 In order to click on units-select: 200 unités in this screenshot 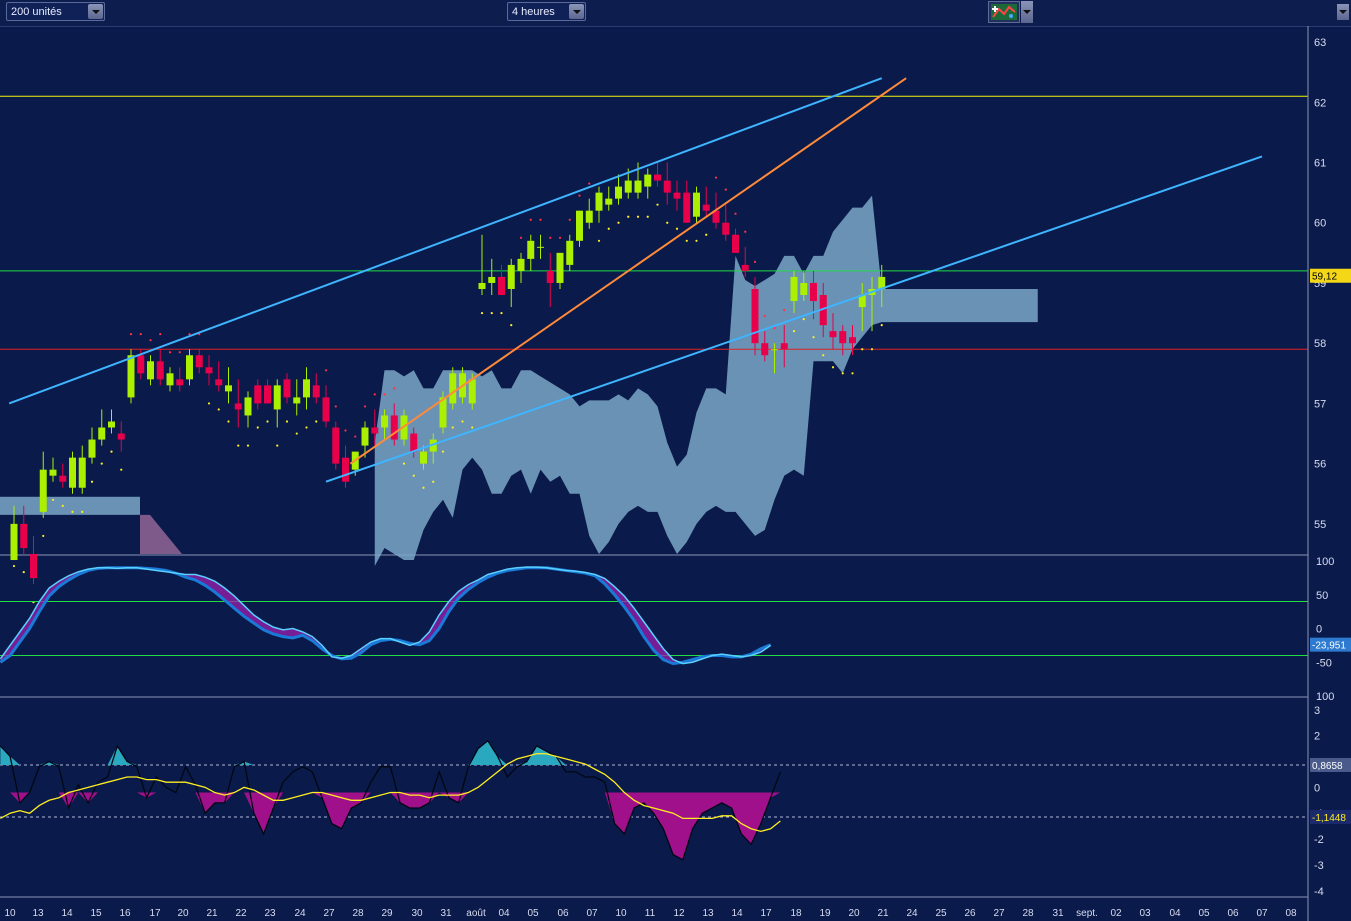, I will do `click(55, 11)`.